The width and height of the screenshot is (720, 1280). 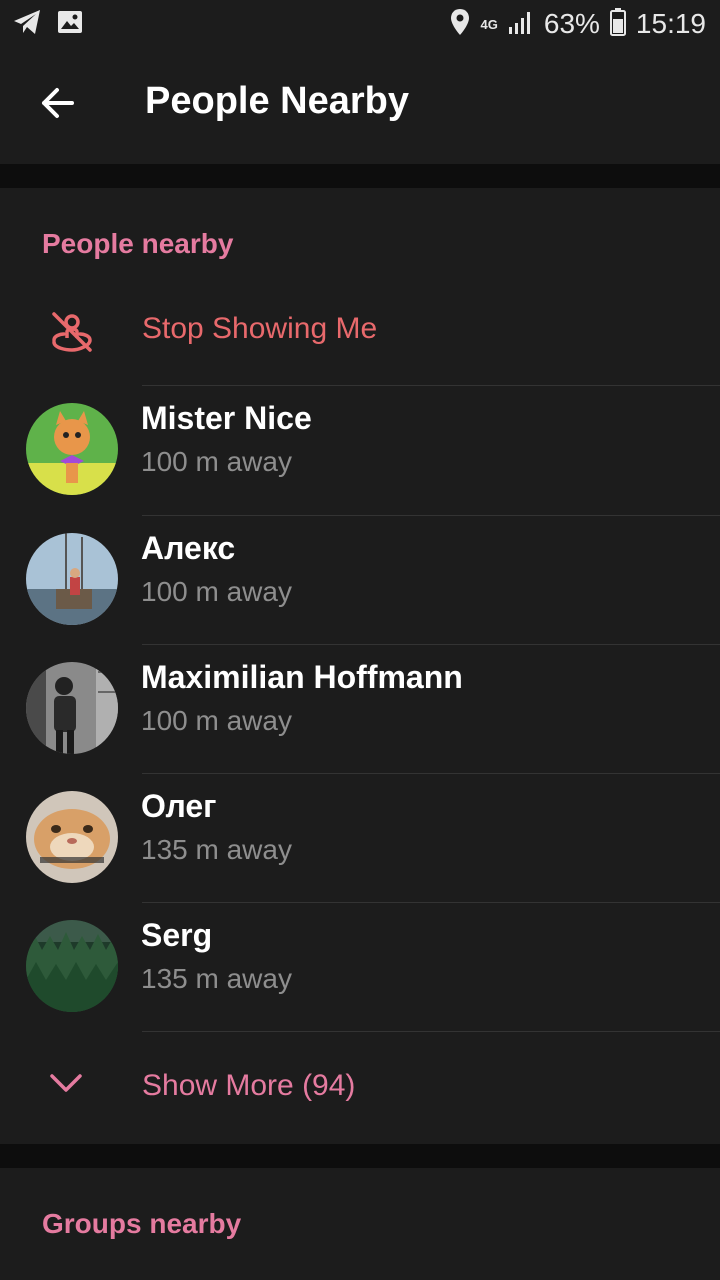 I want to click on section-header-people: People nearby, so click(x=138, y=243).